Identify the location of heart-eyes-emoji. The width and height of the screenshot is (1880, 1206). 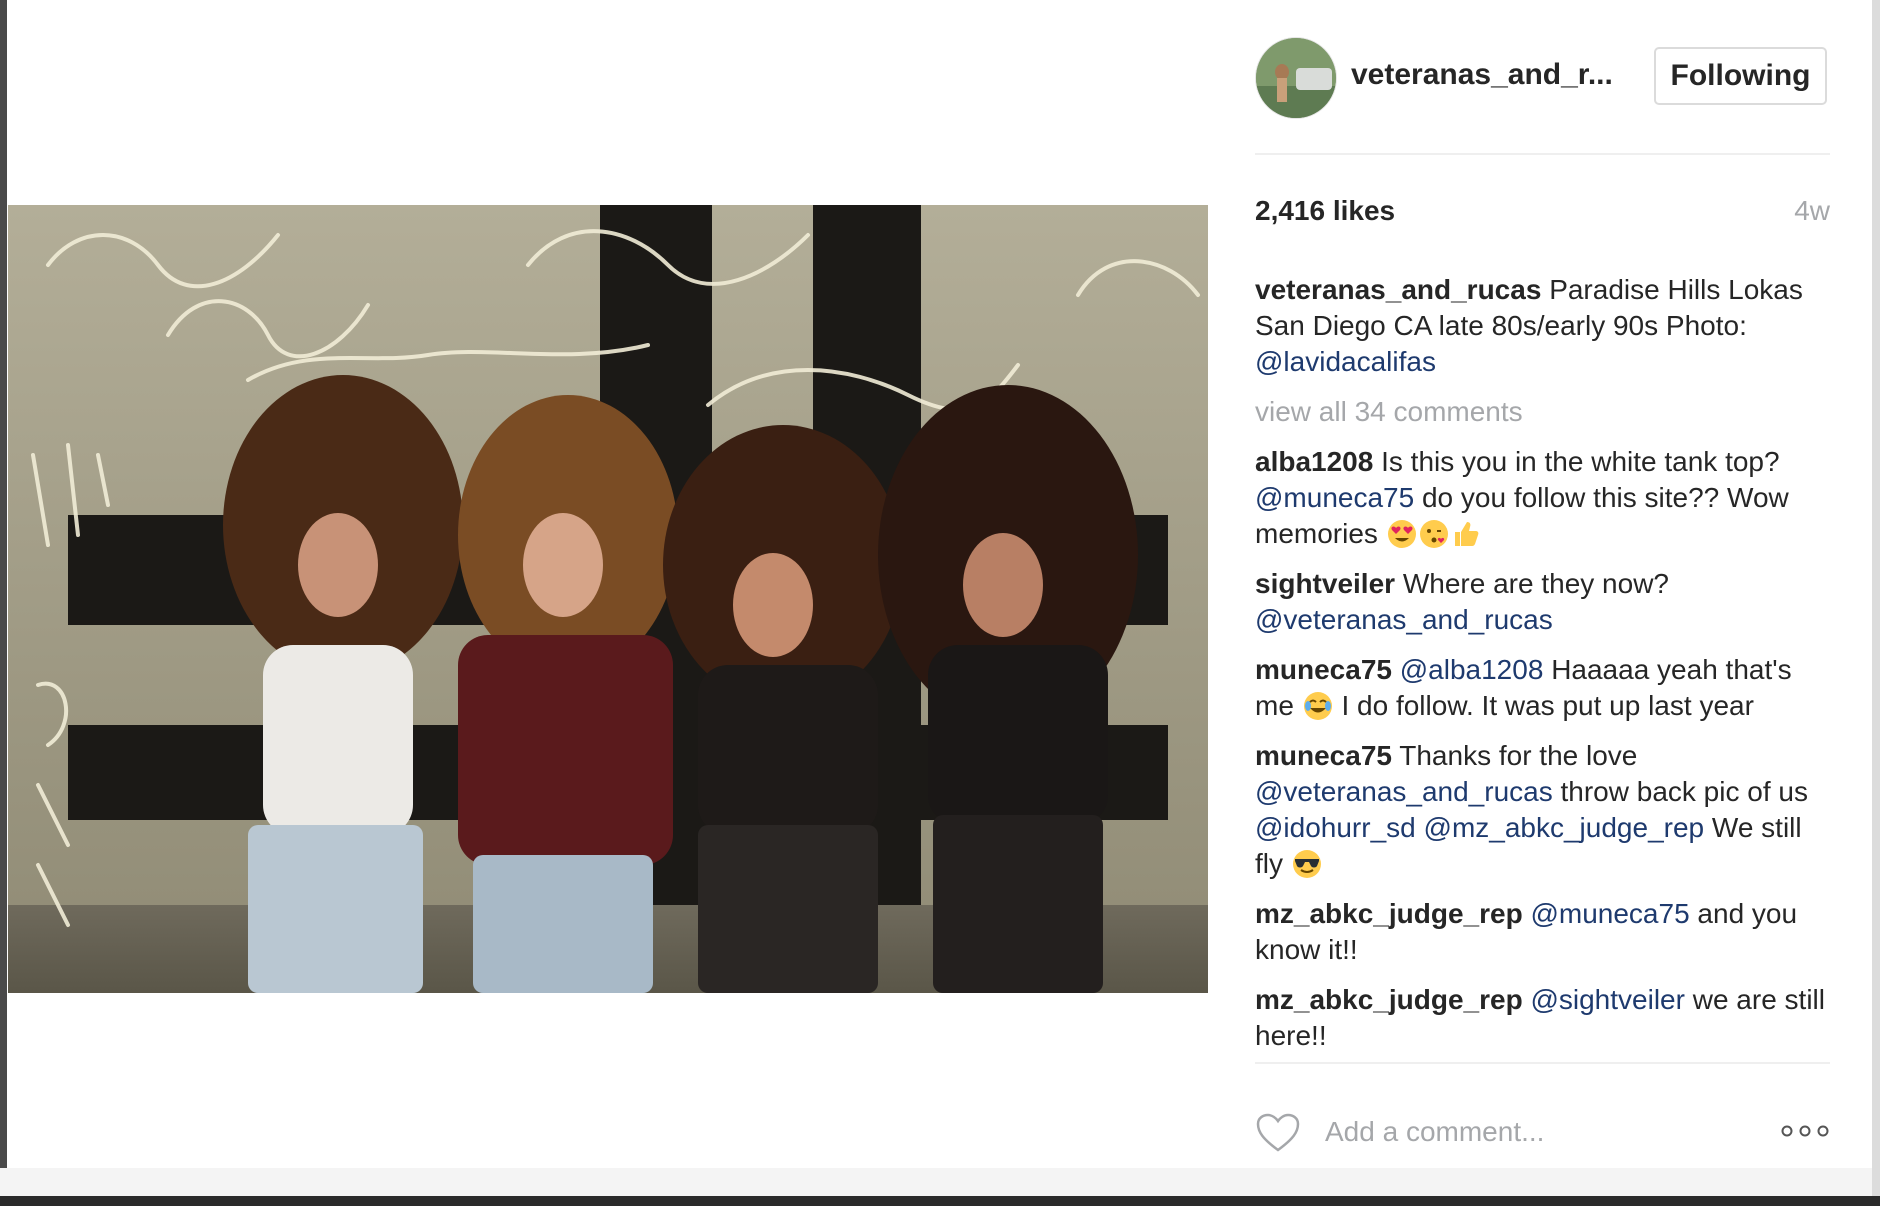
(1401, 534).